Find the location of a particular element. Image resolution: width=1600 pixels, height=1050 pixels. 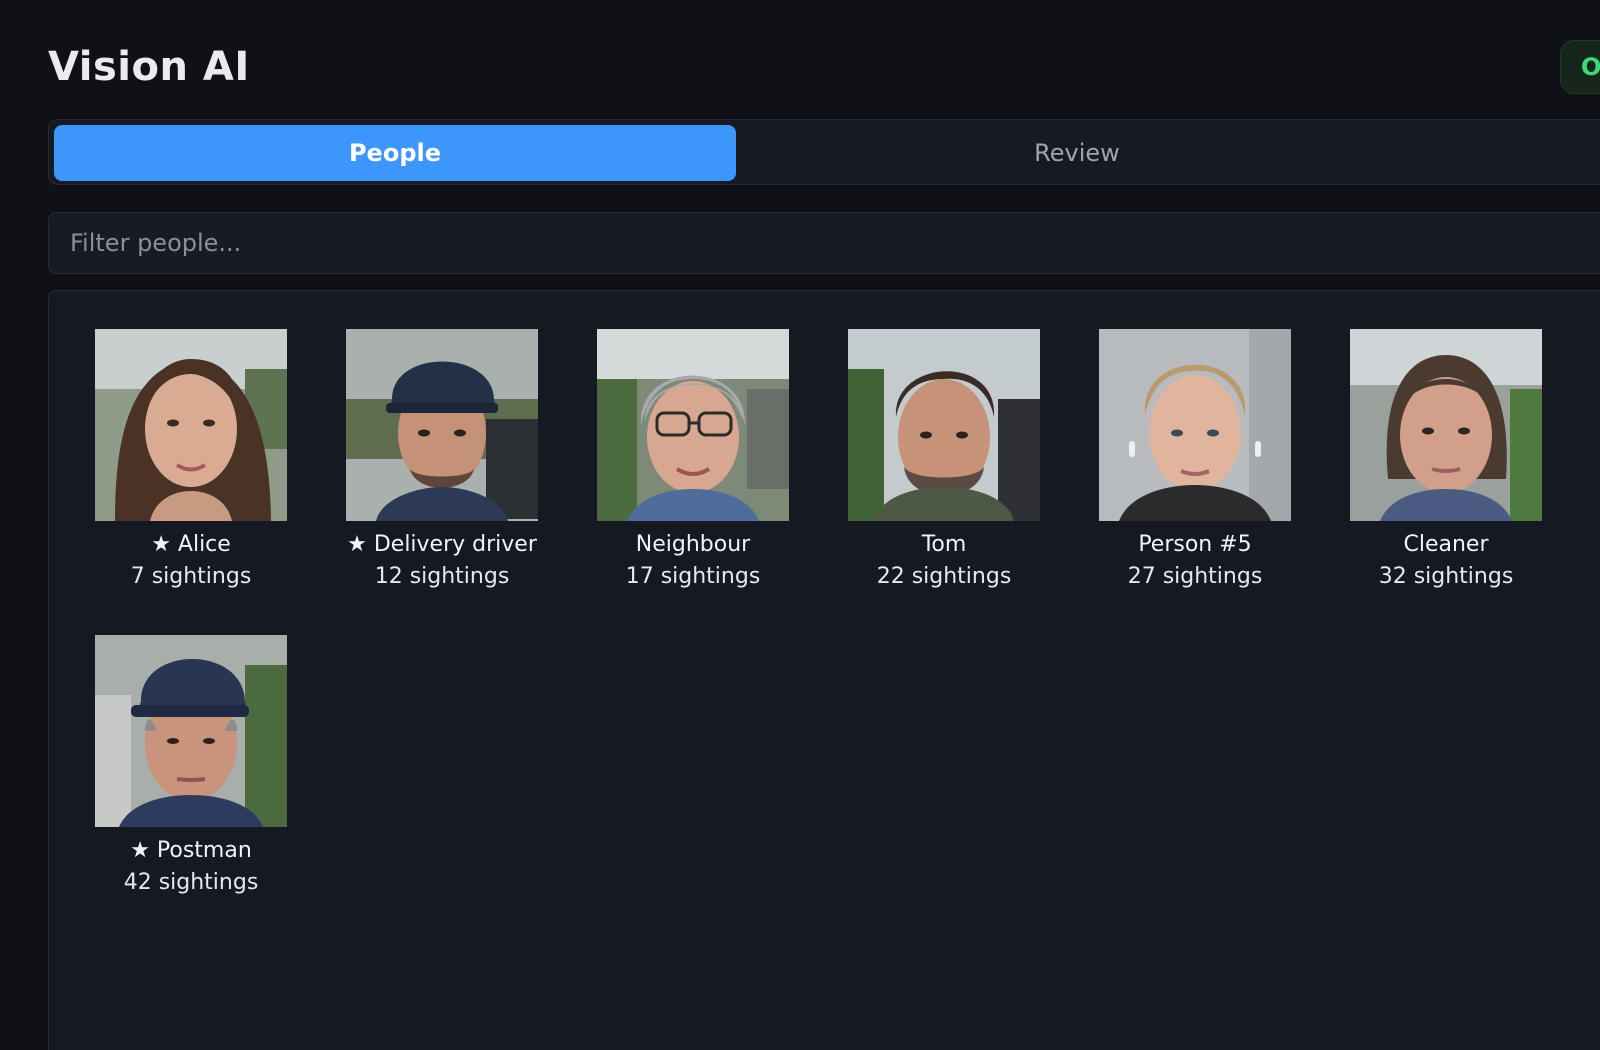

person-name: Neighbour is located at coordinates (693, 544).